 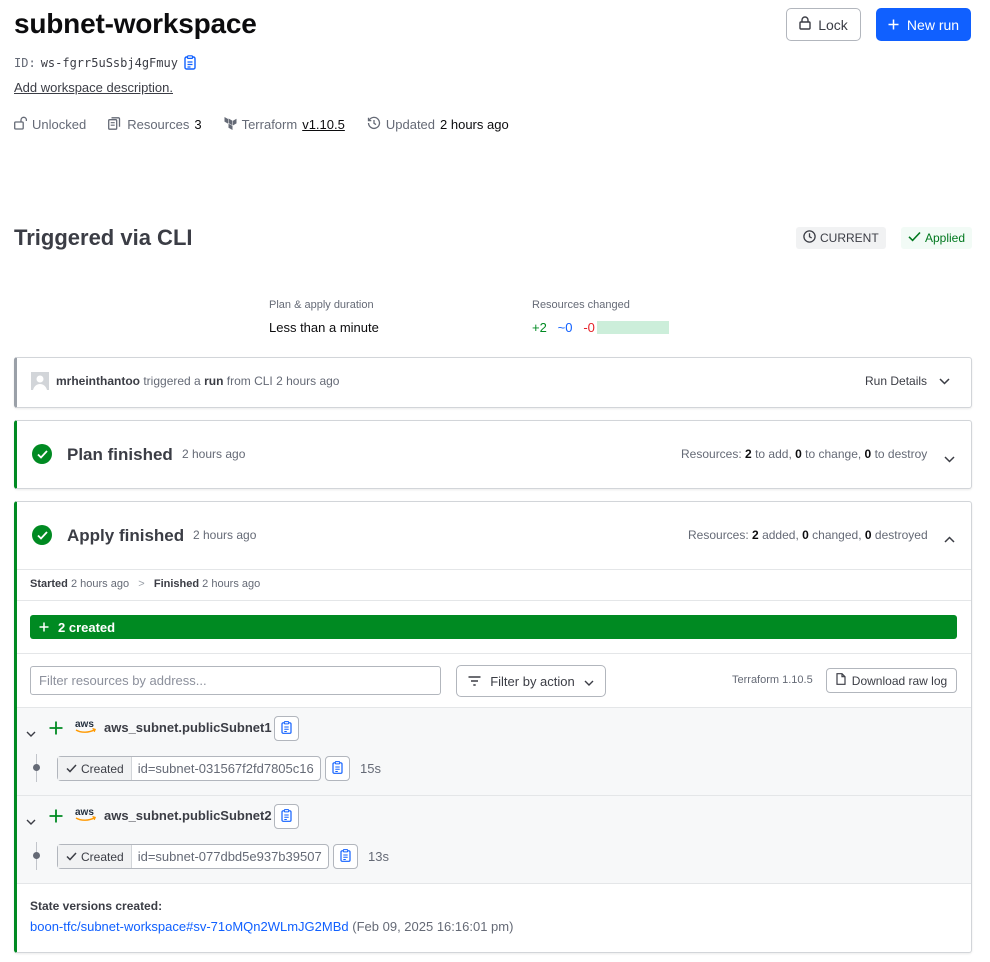 What do you see at coordinates (230, 124) in the screenshot?
I see `terraform-icon` at bounding box center [230, 124].